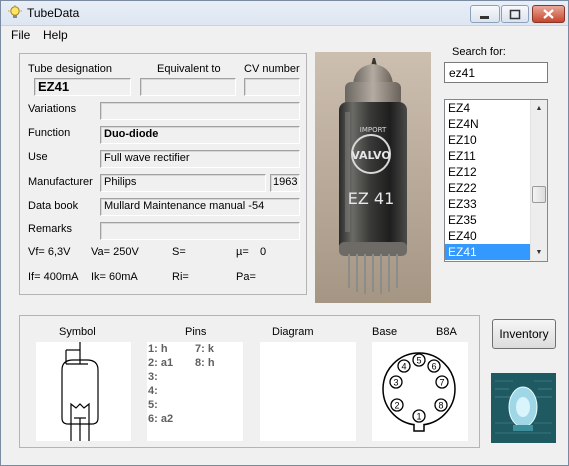 This screenshot has width=569, height=466. What do you see at coordinates (53, 206) in the screenshot?
I see `databook-label: Data book` at bounding box center [53, 206].